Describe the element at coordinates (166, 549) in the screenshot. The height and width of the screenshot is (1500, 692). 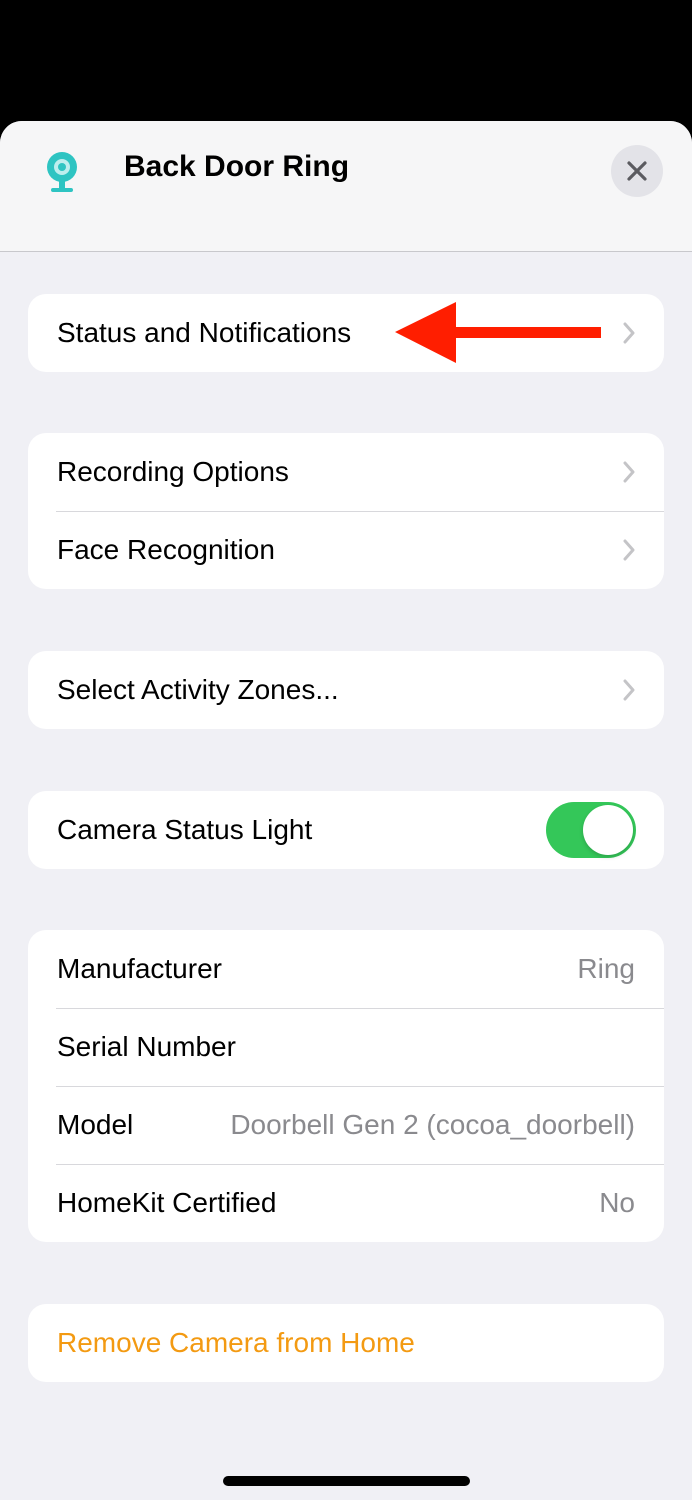
I see `row-label: Face Recognition` at that location.